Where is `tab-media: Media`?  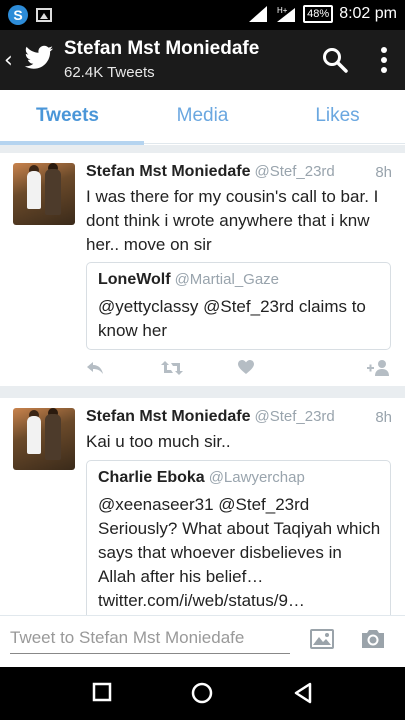
tab-media: Media is located at coordinates (202, 116).